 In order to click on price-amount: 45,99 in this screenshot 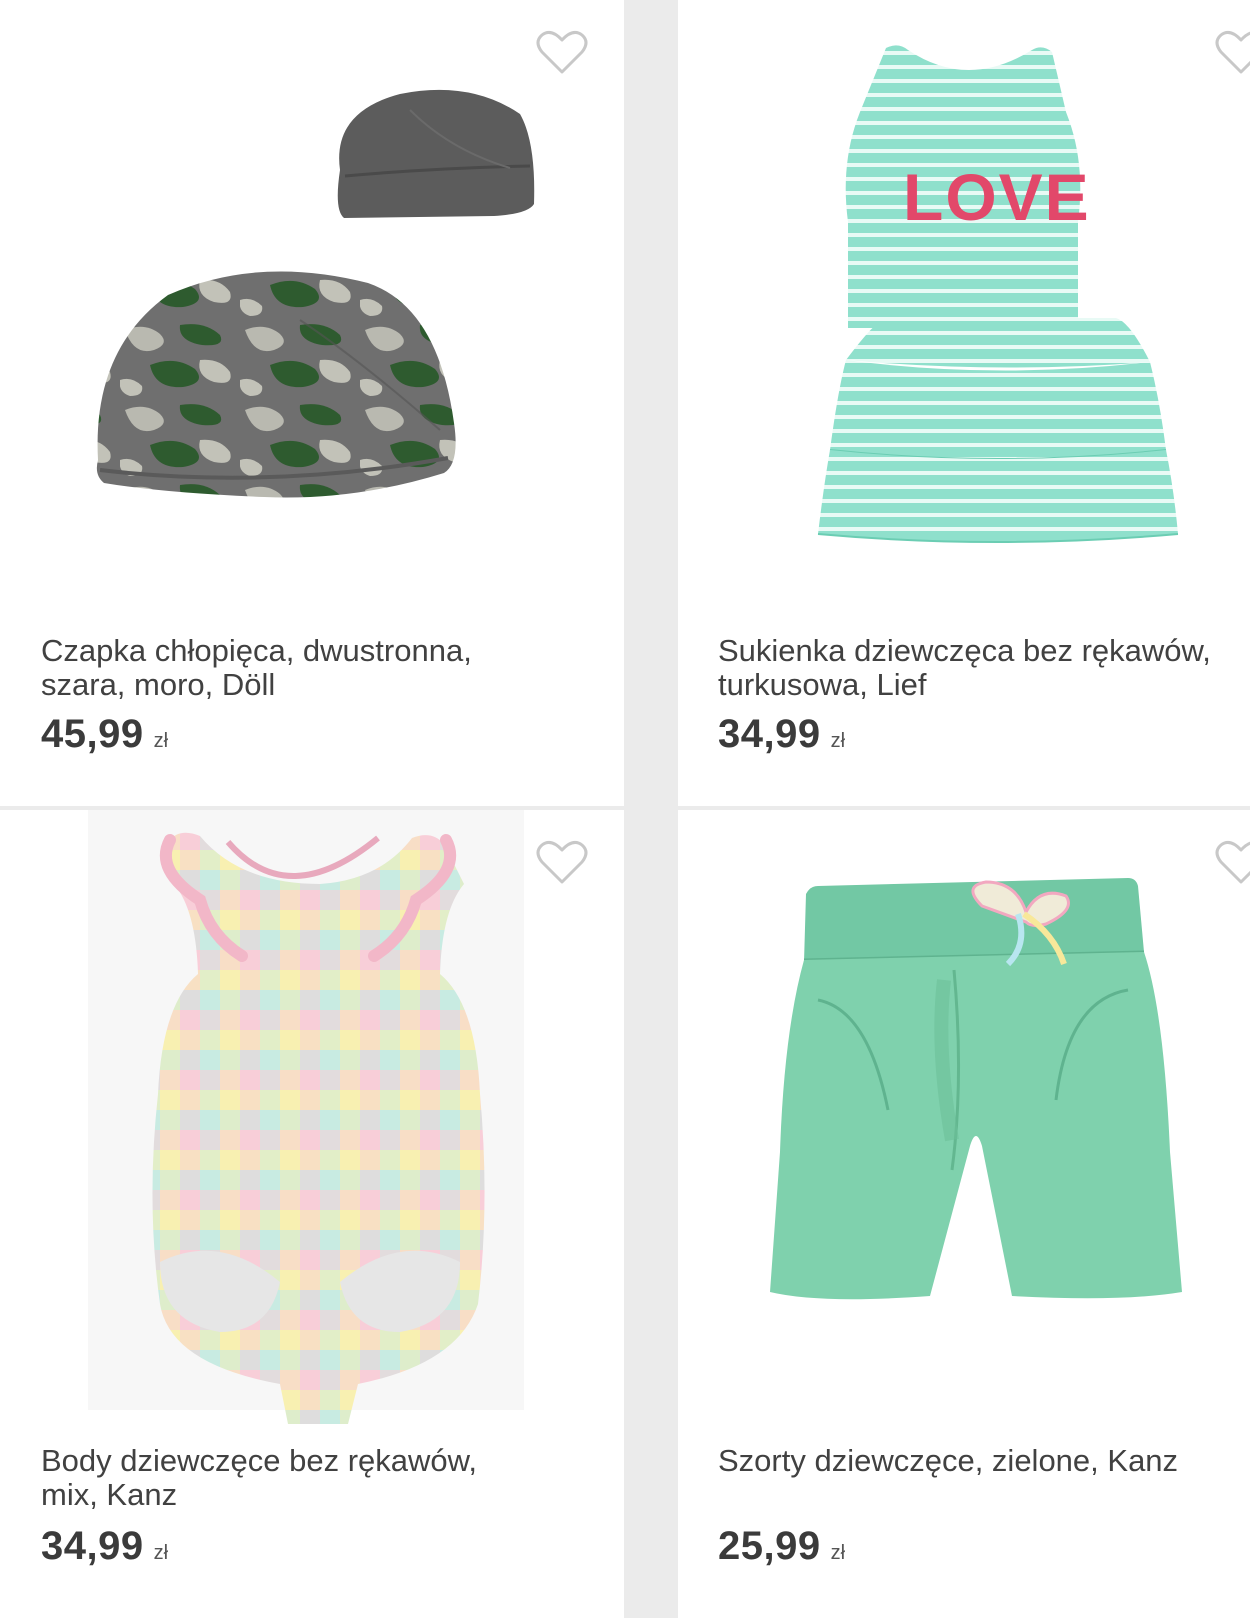, I will do `click(92, 734)`.